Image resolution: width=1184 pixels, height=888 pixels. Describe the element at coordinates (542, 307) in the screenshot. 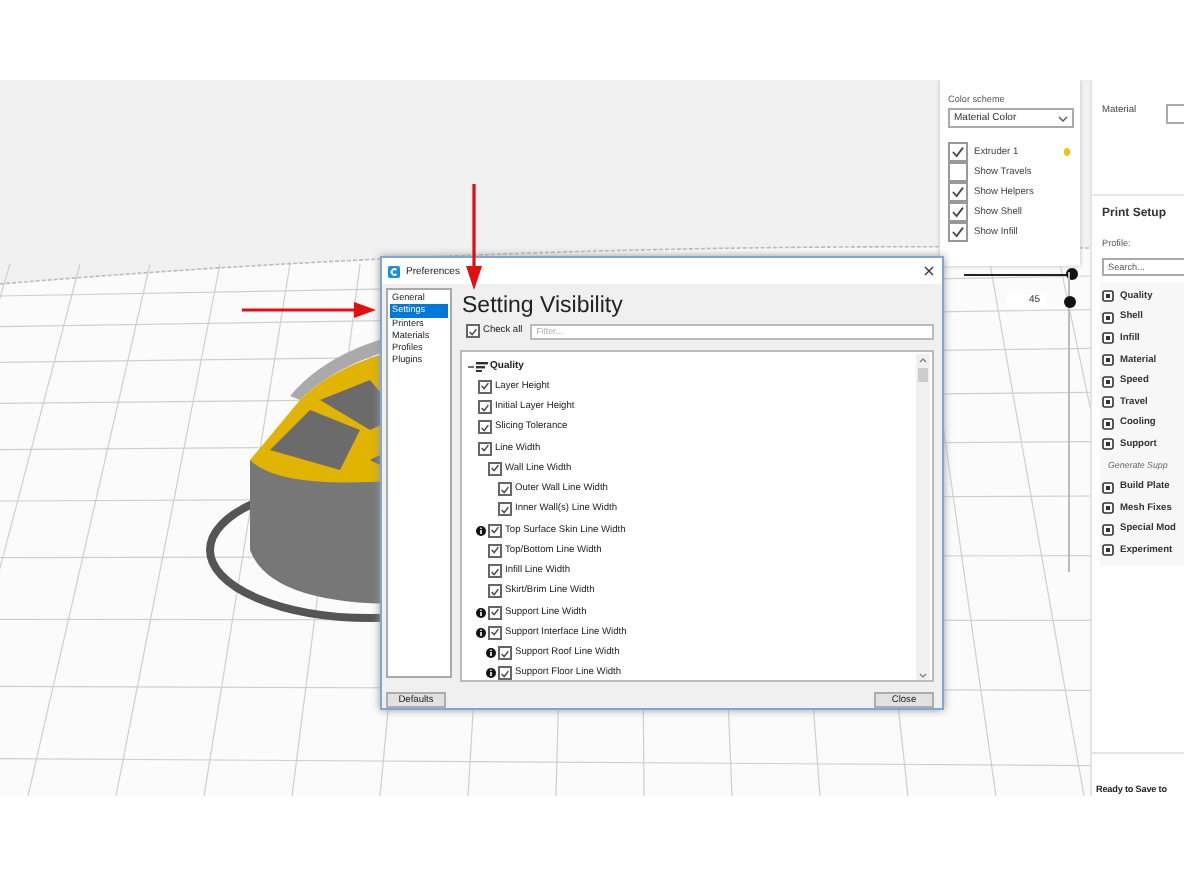

I see `page-heading: Setting Visibility` at that location.